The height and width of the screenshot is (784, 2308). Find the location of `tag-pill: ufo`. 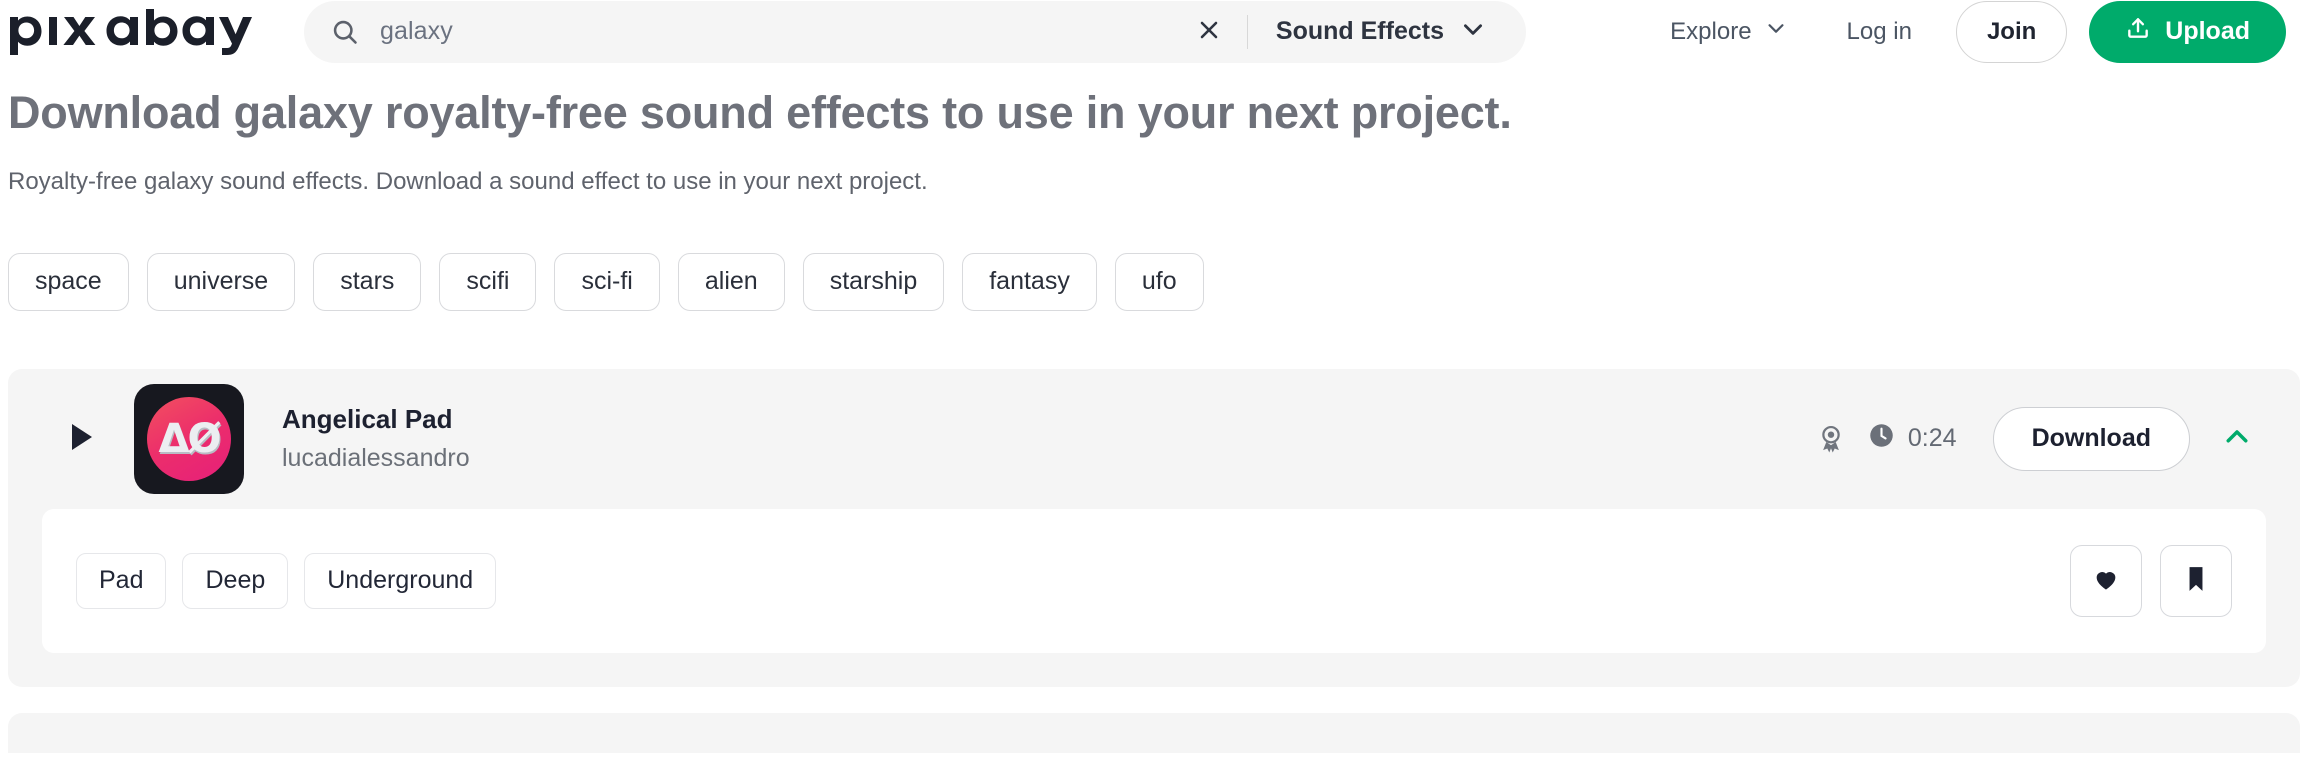

tag-pill: ufo is located at coordinates (1159, 281).